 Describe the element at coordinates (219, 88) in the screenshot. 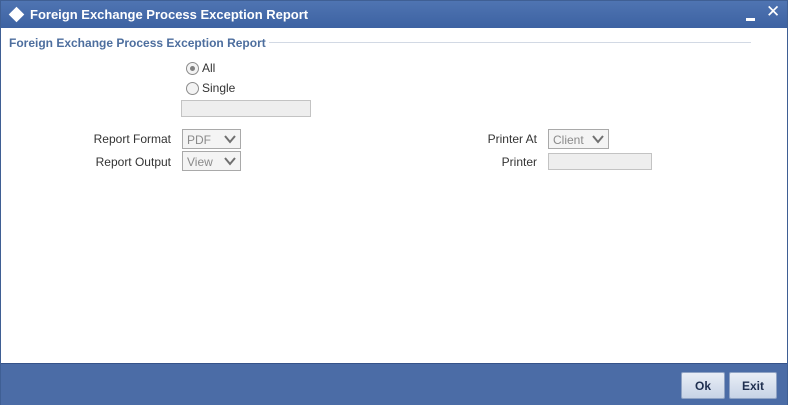

I see `radio-single-label: Single` at that location.